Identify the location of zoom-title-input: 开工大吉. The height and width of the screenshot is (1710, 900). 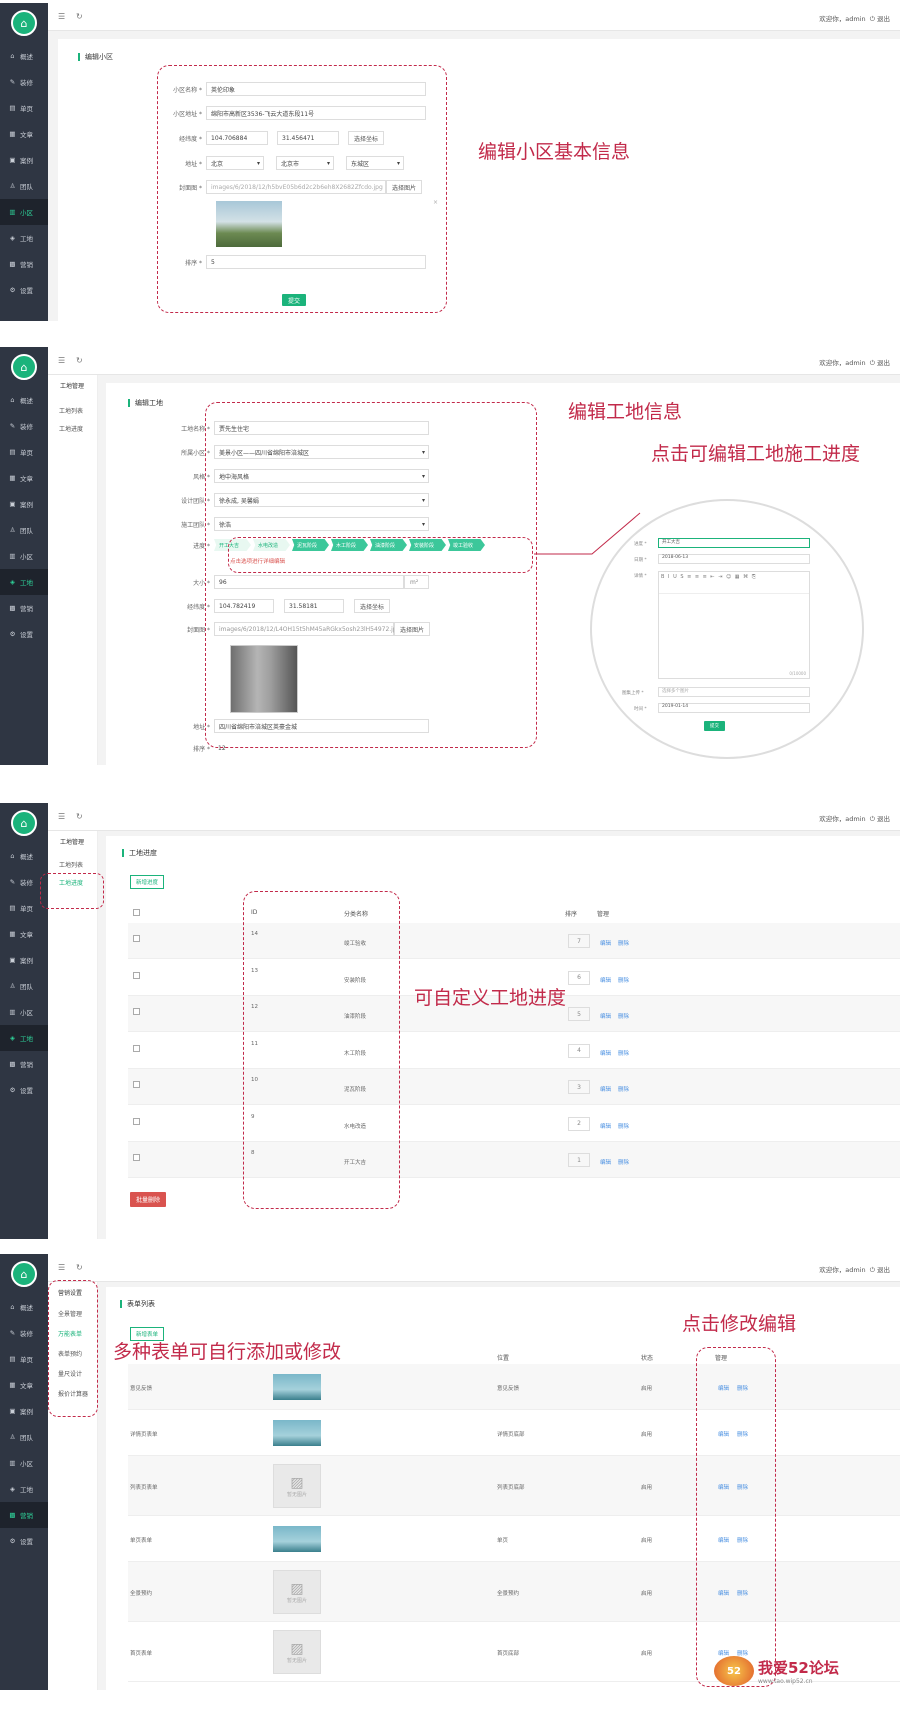
(734, 543).